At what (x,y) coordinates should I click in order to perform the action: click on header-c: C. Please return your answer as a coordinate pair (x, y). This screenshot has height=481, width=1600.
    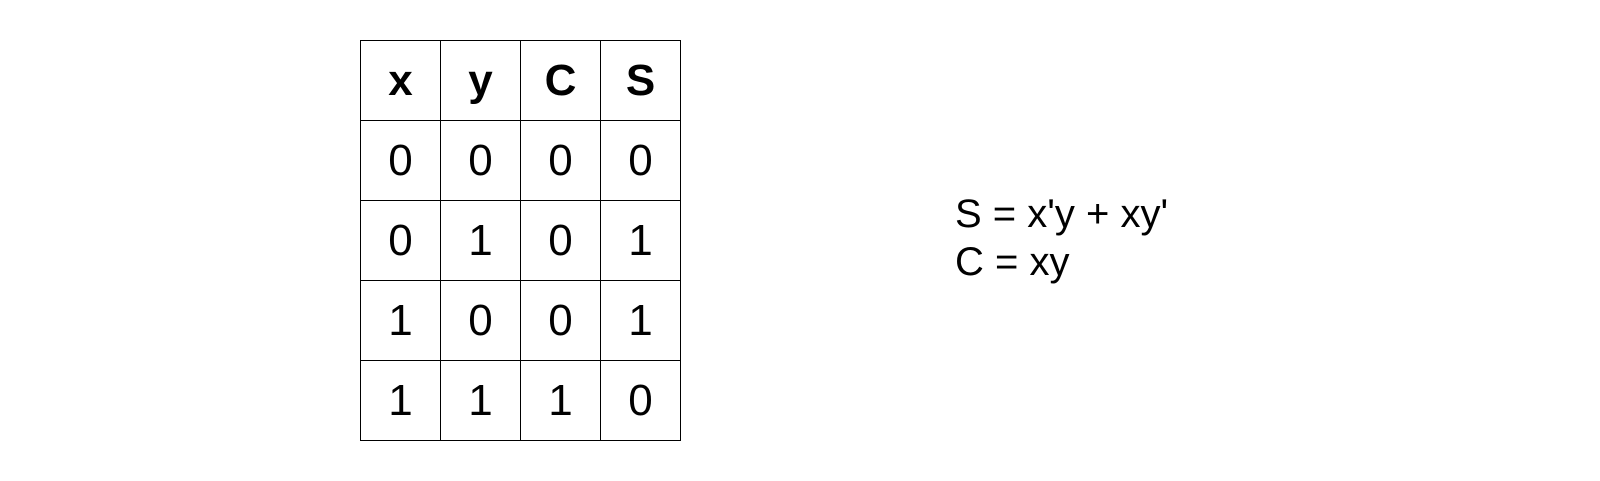
    Looking at the image, I should click on (560, 80).